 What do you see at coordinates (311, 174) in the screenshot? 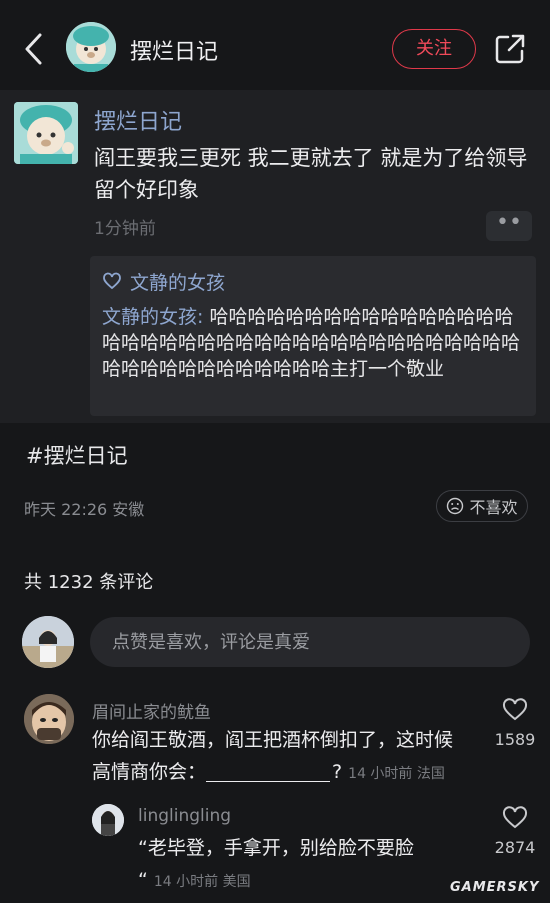
I see `post-text: 阎王要我三更死 我二更就去了 就是为了给领导留个好印象` at bounding box center [311, 174].